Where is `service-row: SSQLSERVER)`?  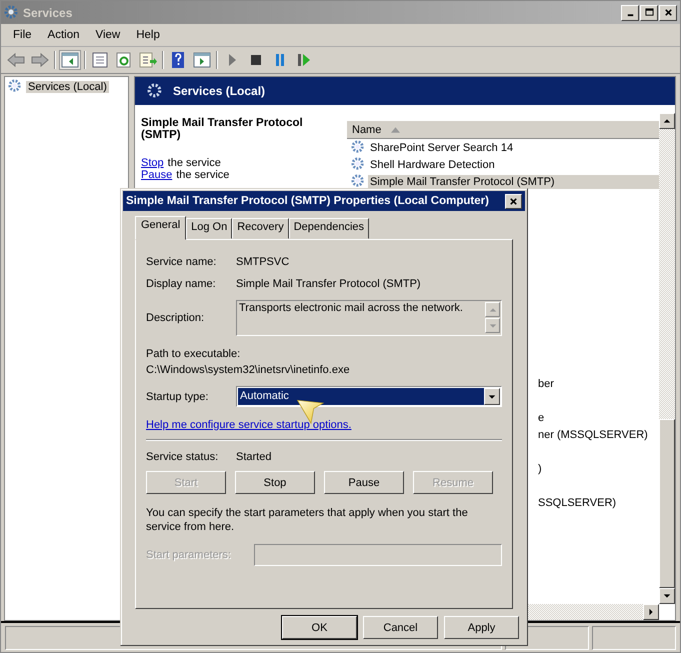 service-row: SSQLSERVER) is located at coordinates (577, 503).